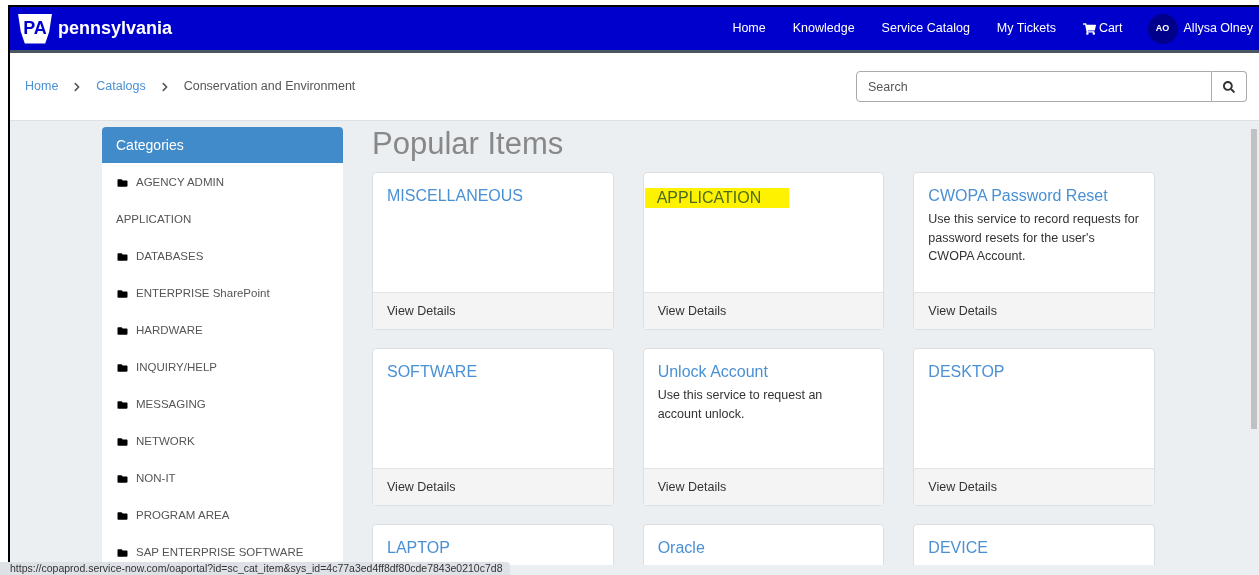 The width and height of the screenshot is (1259, 575). I want to click on user-avatar: AO, so click(1162, 28).